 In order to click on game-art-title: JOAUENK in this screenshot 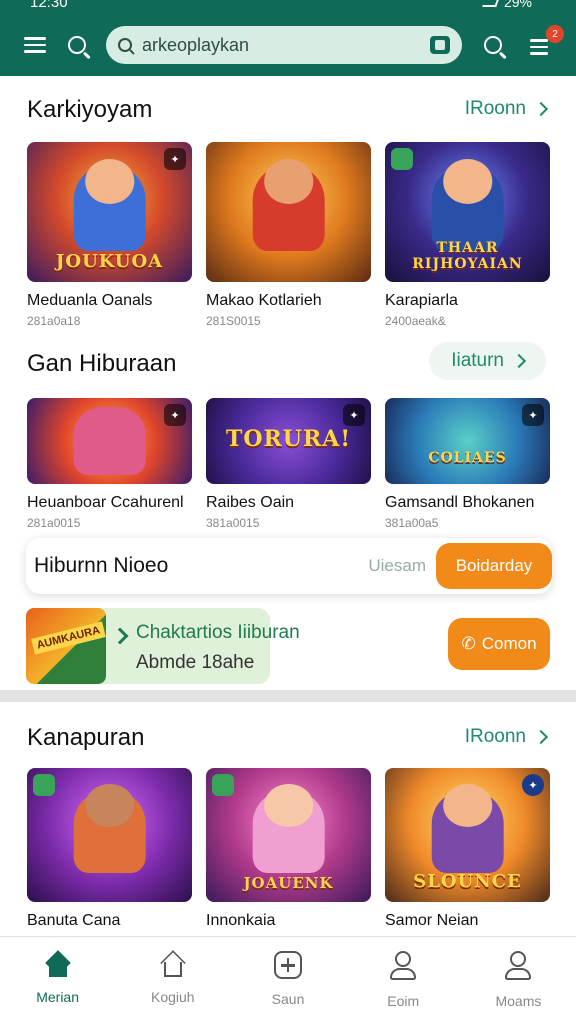, I will do `click(288, 883)`.